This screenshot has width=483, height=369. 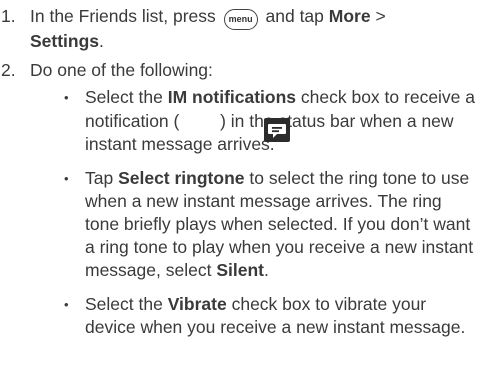 What do you see at coordinates (181, 178) in the screenshot?
I see `setting-name: Select ringtone` at bounding box center [181, 178].